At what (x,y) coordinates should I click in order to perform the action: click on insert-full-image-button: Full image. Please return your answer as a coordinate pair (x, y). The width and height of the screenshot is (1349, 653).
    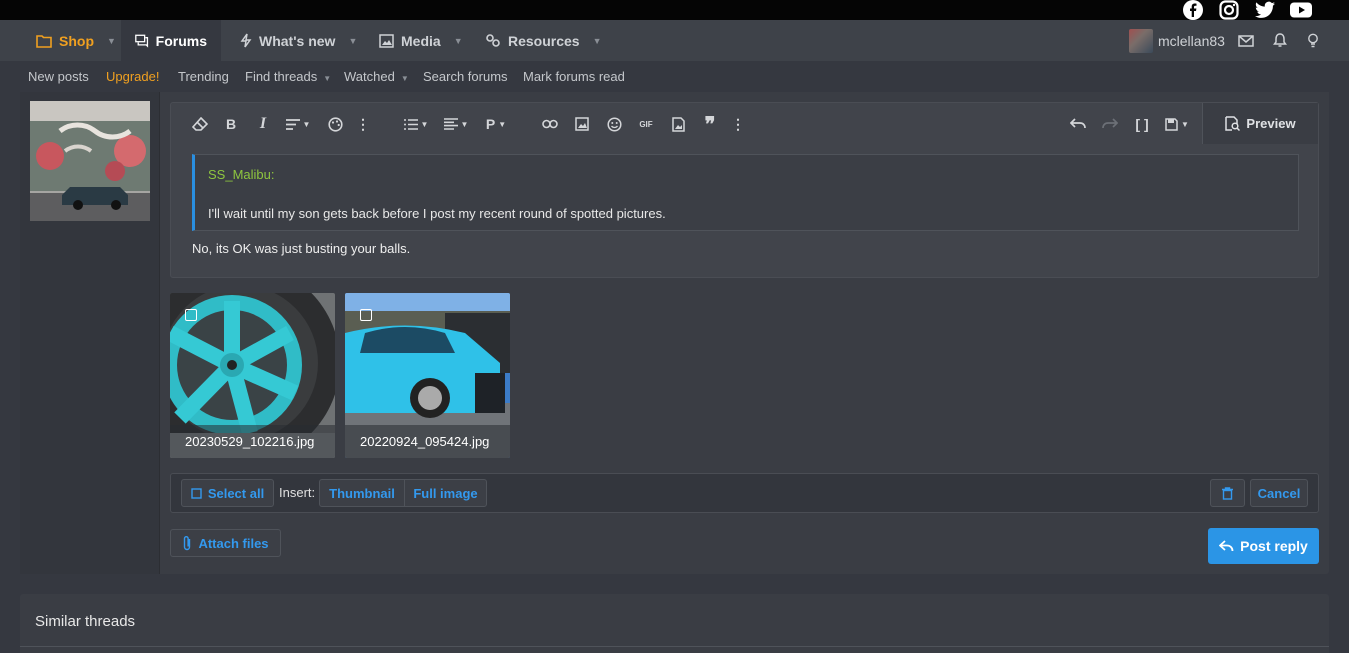
    Looking at the image, I should click on (445, 493).